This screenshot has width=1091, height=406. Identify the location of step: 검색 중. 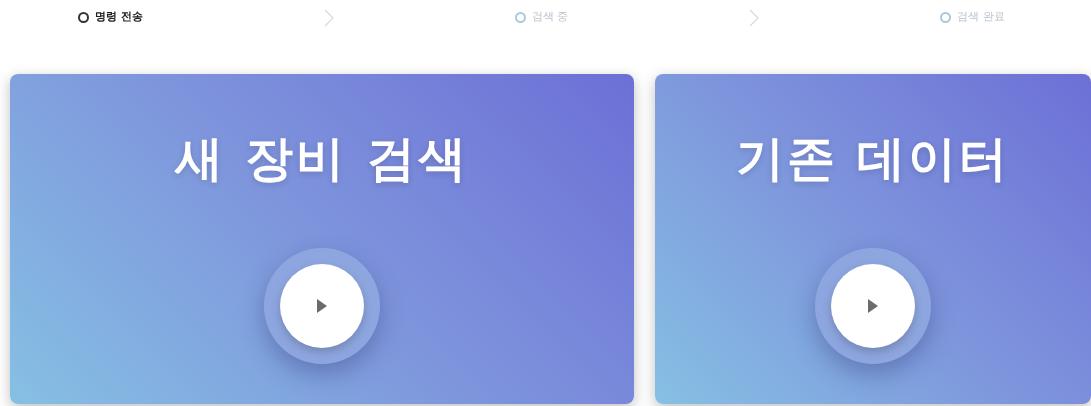
(541, 17).